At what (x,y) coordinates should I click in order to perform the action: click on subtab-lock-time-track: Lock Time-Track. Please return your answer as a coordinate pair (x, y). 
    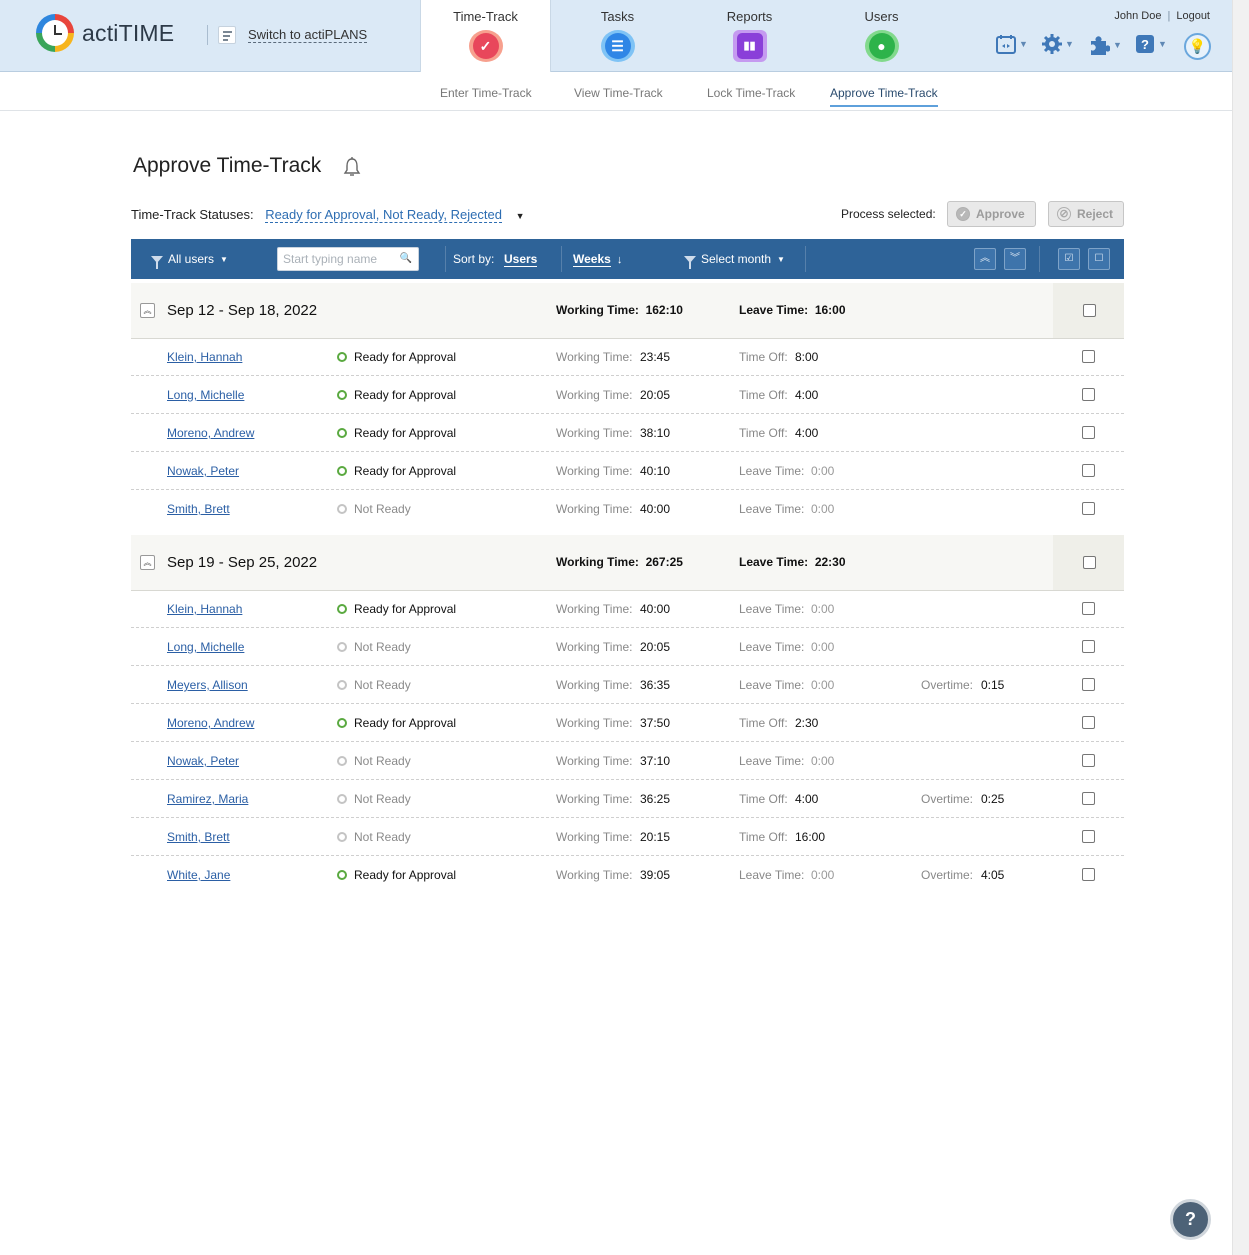
    Looking at the image, I should click on (751, 93).